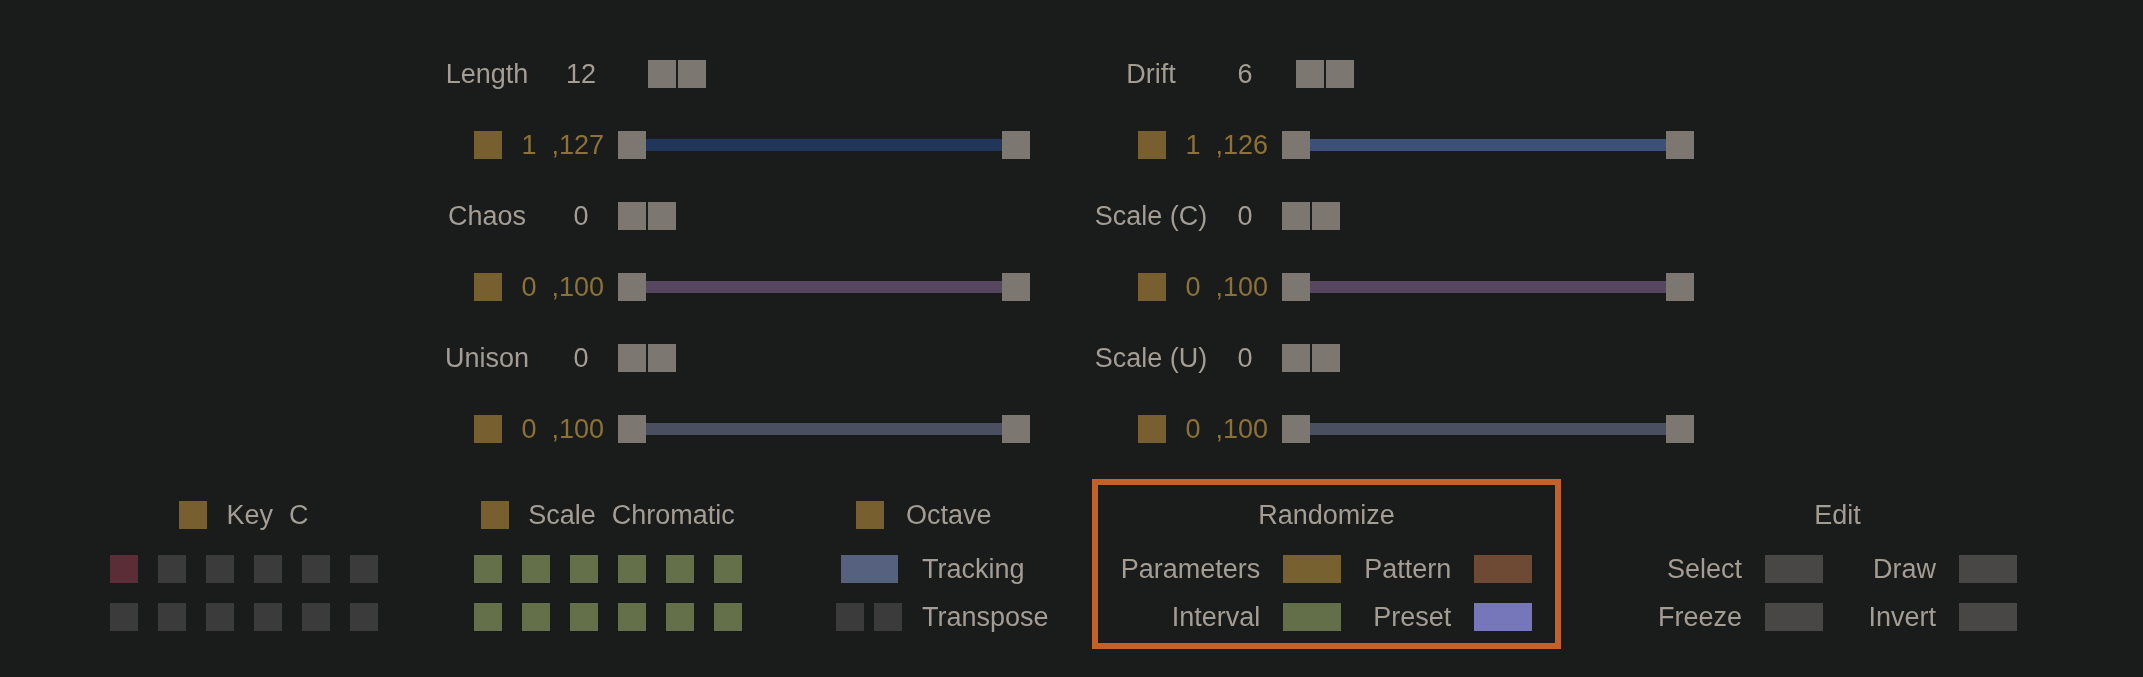 The width and height of the screenshot is (2143, 677). What do you see at coordinates (1408, 569) in the screenshot?
I see `option-label: Pattern` at bounding box center [1408, 569].